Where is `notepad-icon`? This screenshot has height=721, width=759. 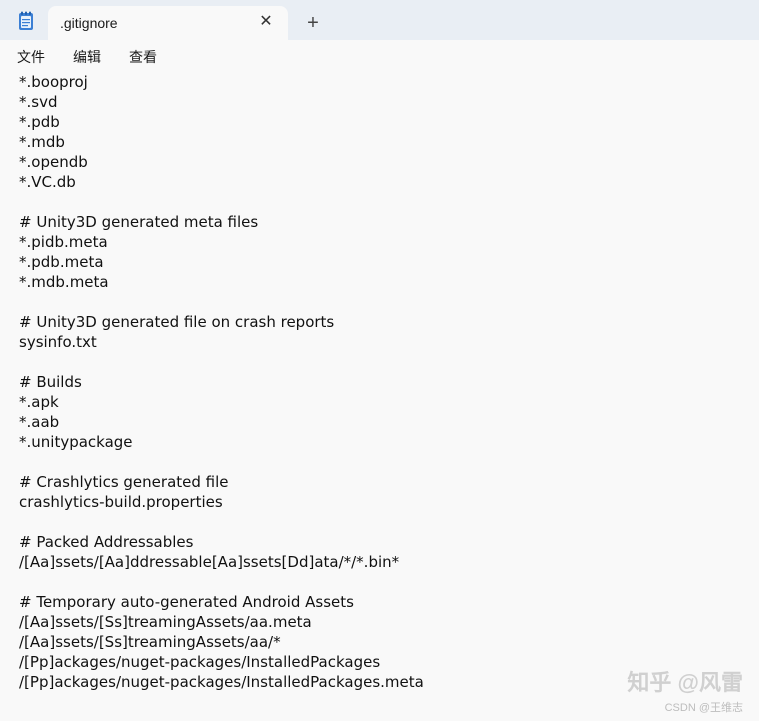 notepad-icon is located at coordinates (26, 21).